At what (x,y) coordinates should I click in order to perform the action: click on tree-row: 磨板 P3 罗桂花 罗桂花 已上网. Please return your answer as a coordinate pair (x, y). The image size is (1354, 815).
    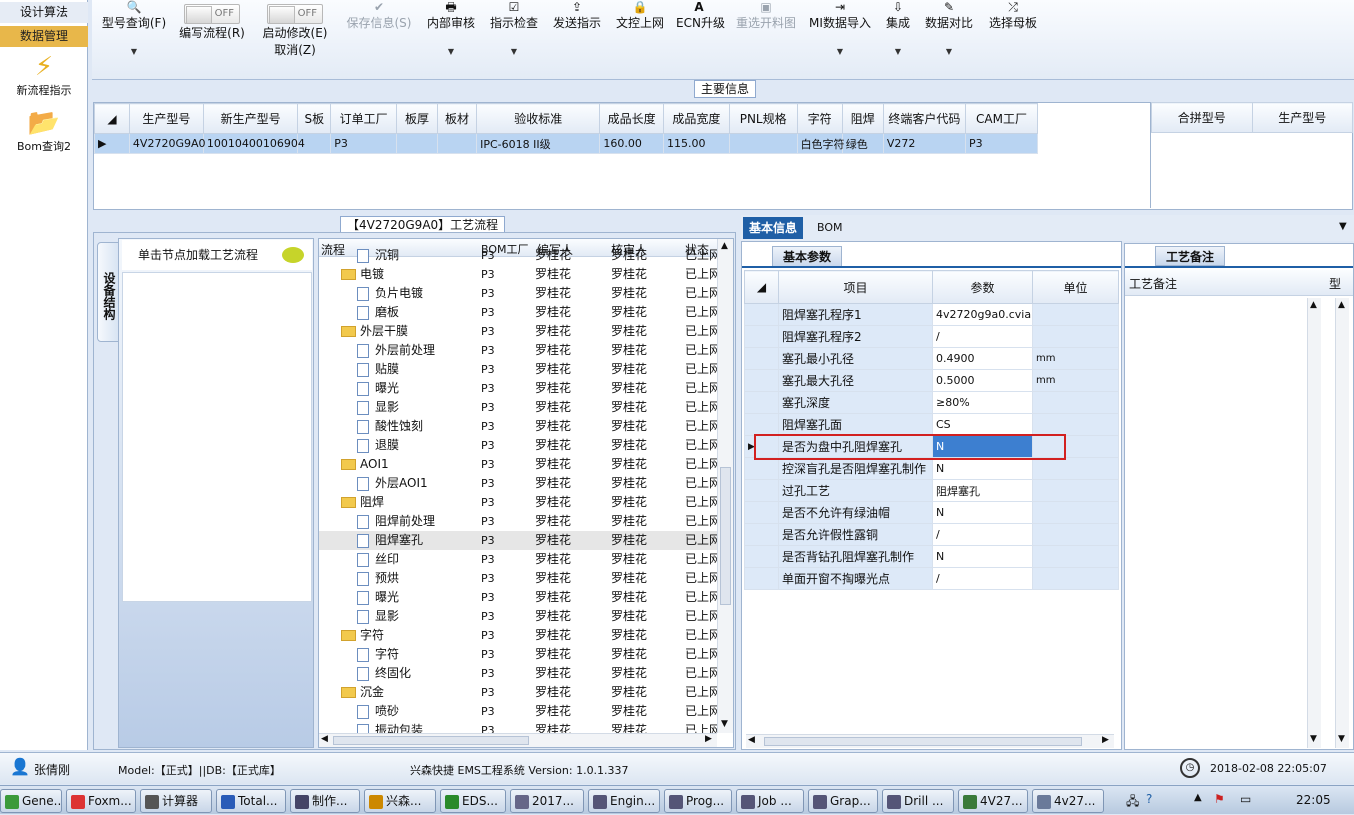
    Looking at the image, I should click on (519, 312).